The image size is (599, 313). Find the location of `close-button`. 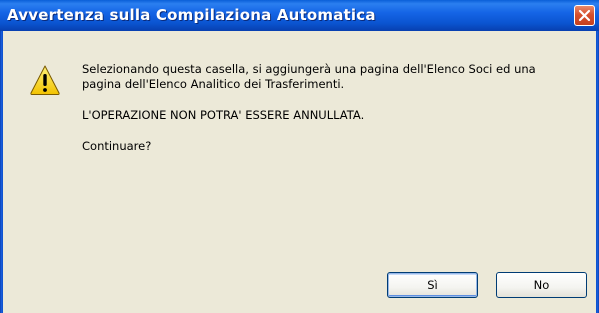

close-button is located at coordinates (584, 15).